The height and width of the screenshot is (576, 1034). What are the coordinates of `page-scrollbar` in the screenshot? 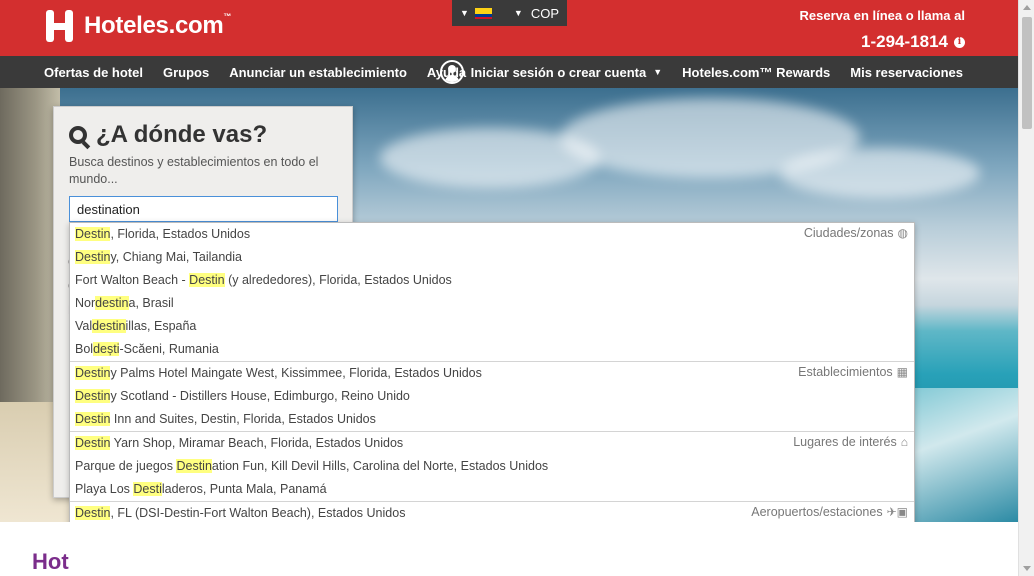 It's located at (1026, 288).